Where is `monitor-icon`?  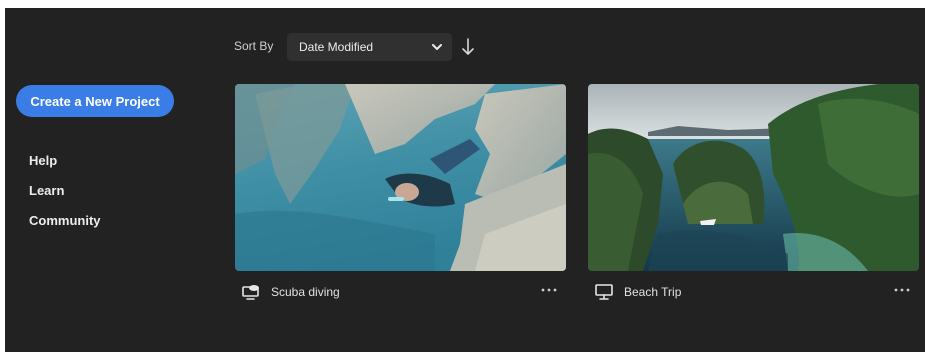
monitor-icon is located at coordinates (604, 292).